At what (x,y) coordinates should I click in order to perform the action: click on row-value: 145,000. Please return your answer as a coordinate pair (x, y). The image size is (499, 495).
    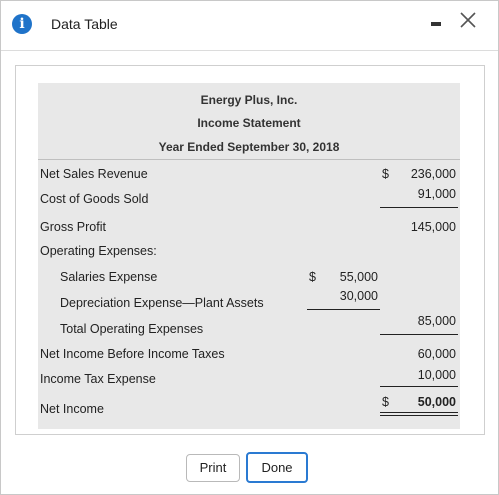
    Looking at the image, I should click on (433, 227).